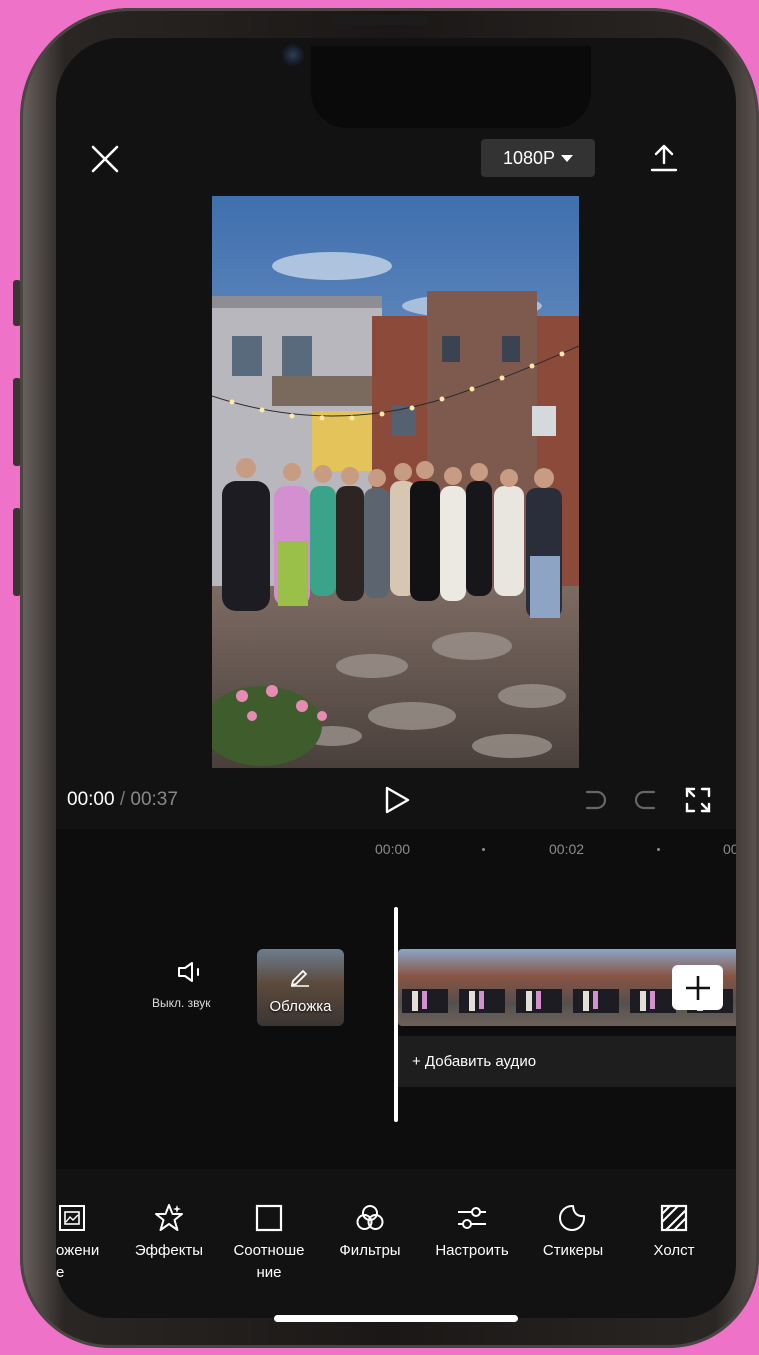 This screenshot has height=1355, width=759. I want to click on filters-icon, so click(370, 1217).